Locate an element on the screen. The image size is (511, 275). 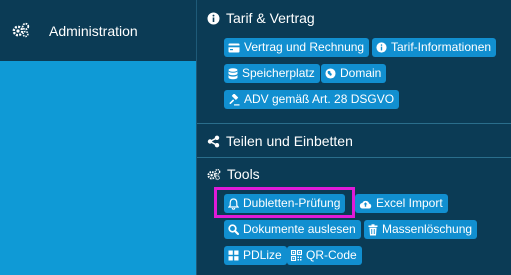
excel-import-button: Excel Import is located at coordinates (401, 203).